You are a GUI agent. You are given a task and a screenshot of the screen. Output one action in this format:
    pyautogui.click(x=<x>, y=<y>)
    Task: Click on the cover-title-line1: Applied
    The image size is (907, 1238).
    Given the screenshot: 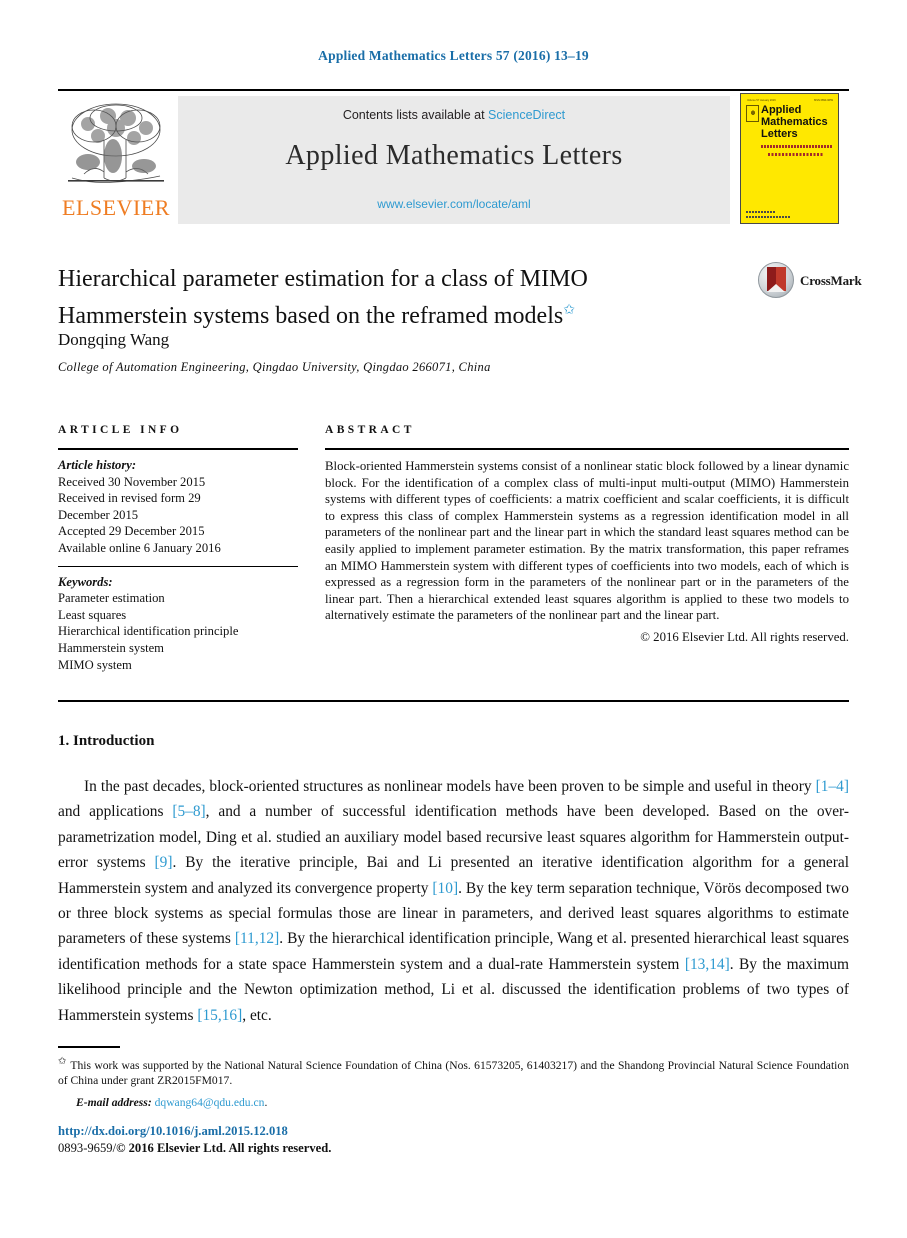 What is the action you would take?
    pyautogui.click(x=781, y=110)
    